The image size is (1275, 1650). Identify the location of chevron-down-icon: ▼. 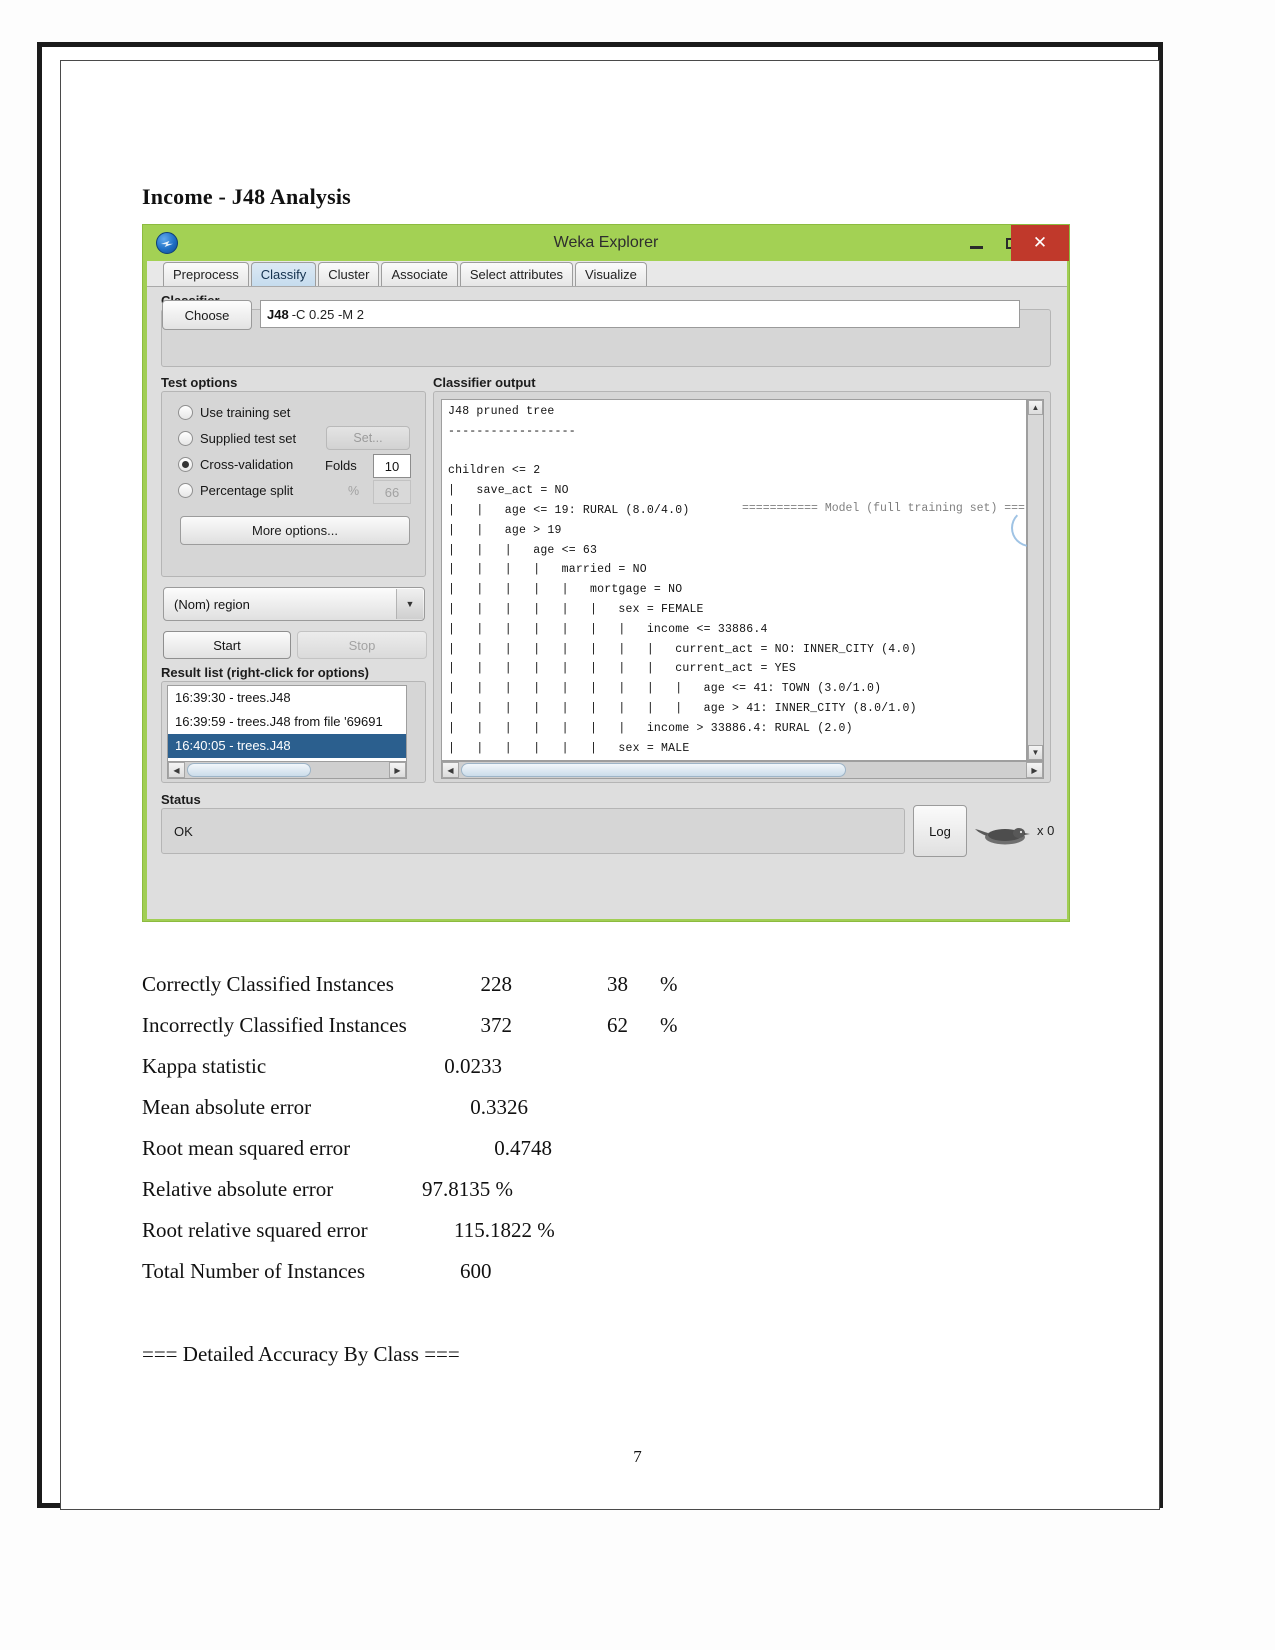
(409, 604).